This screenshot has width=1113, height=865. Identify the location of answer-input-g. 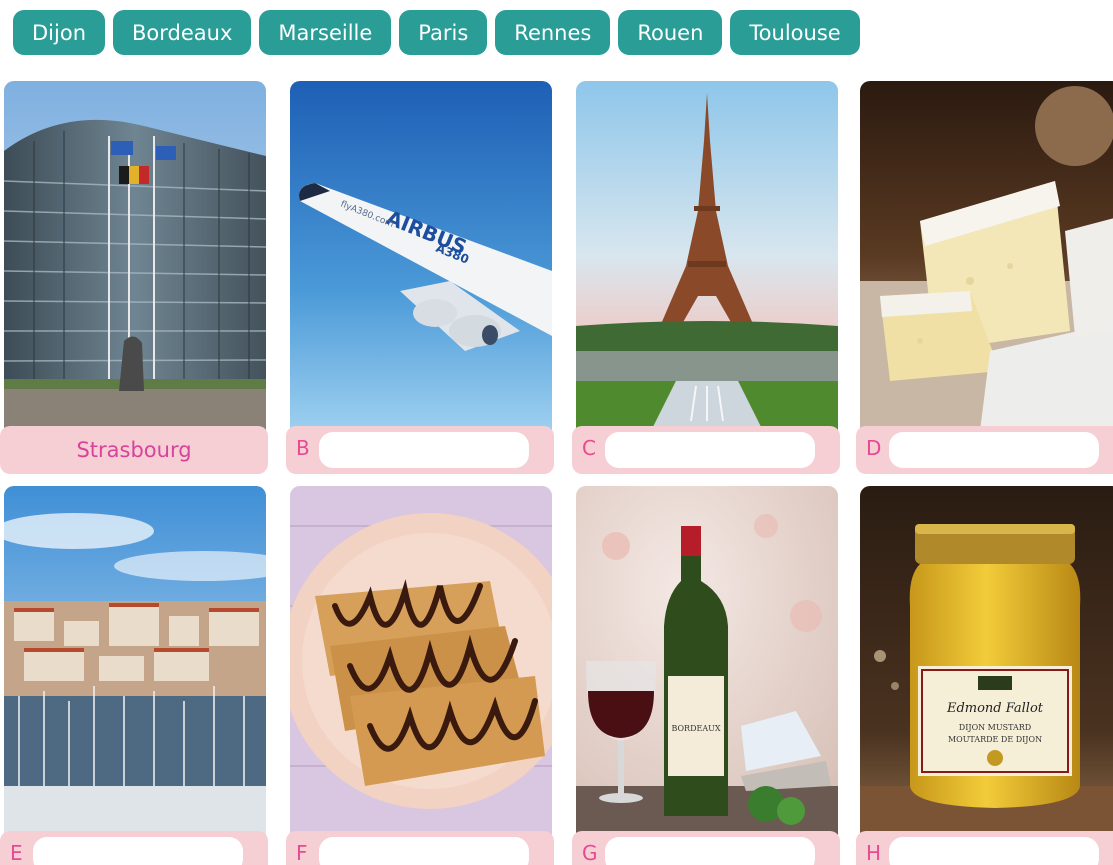
(710, 851).